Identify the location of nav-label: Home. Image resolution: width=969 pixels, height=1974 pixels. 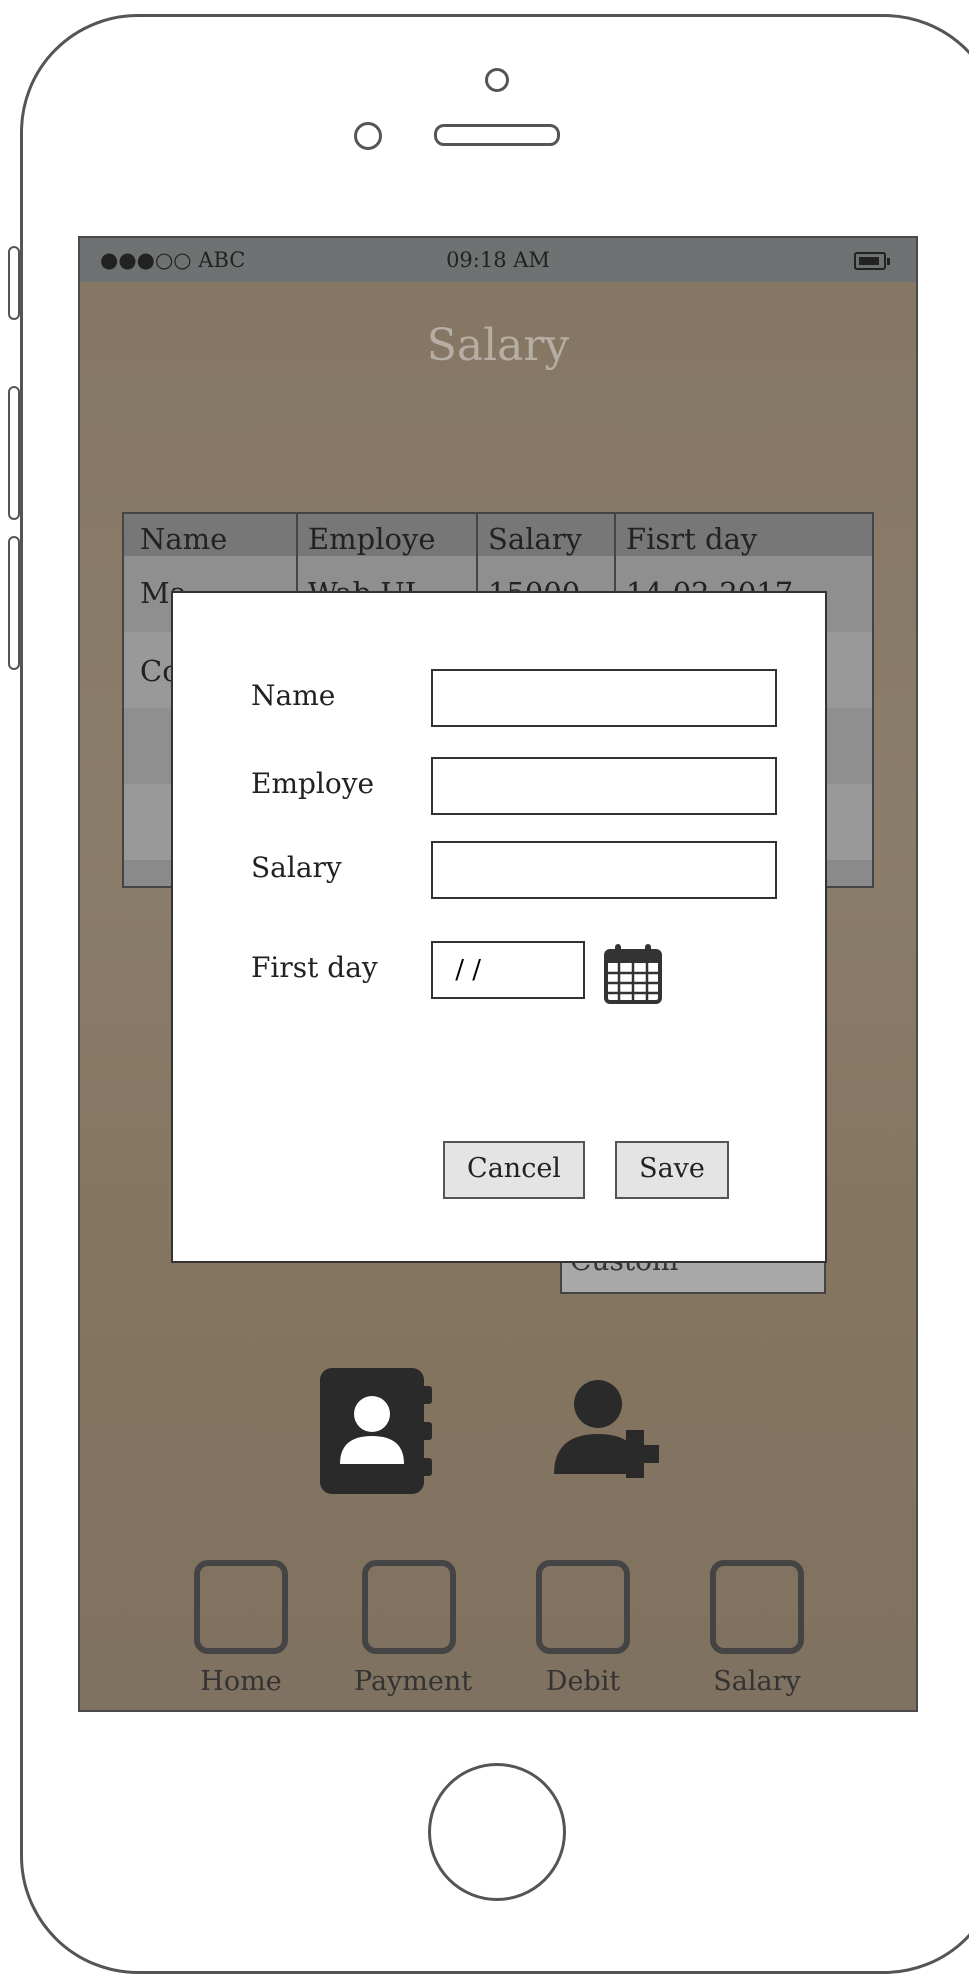
(241, 1681).